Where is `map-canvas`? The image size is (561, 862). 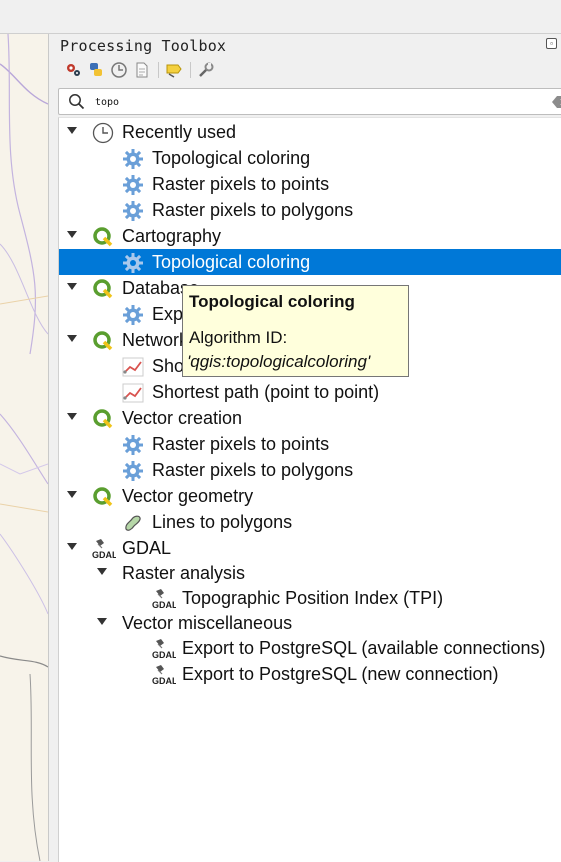 map-canvas is located at coordinates (24, 447).